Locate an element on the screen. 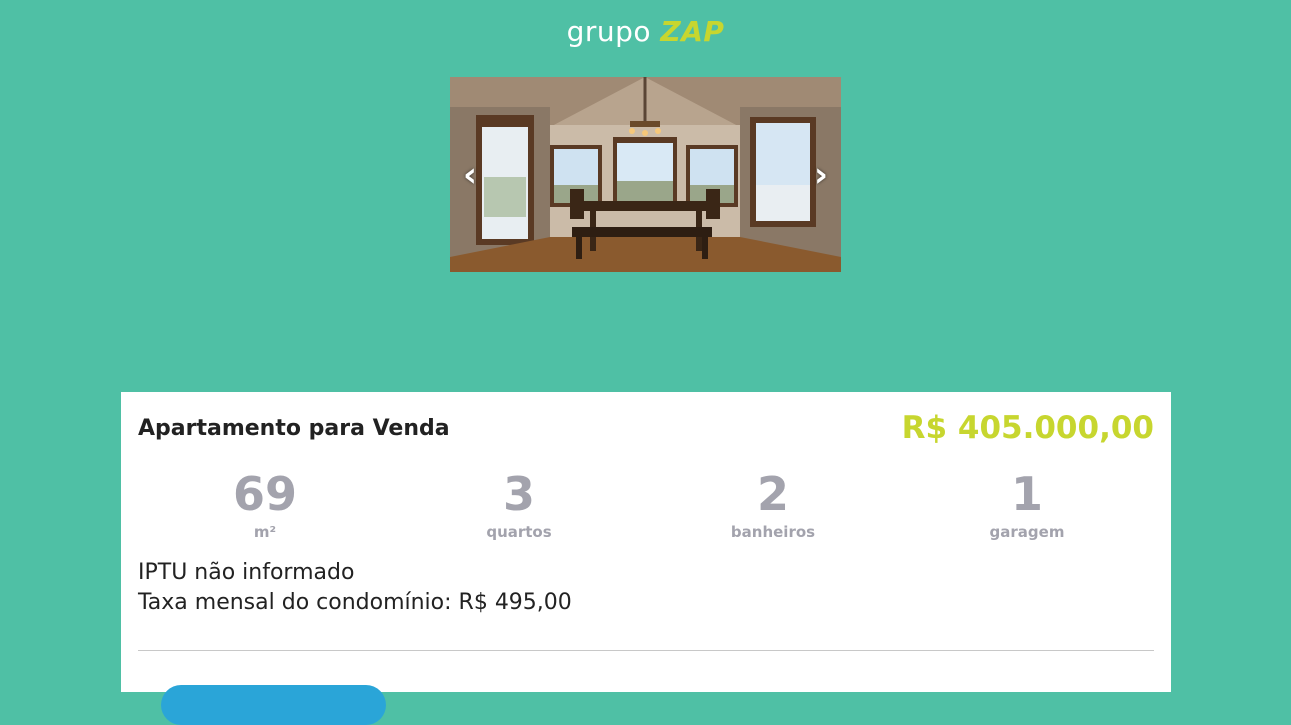  iptu-text: IPTU não informado is located at coordinates (246, 572).